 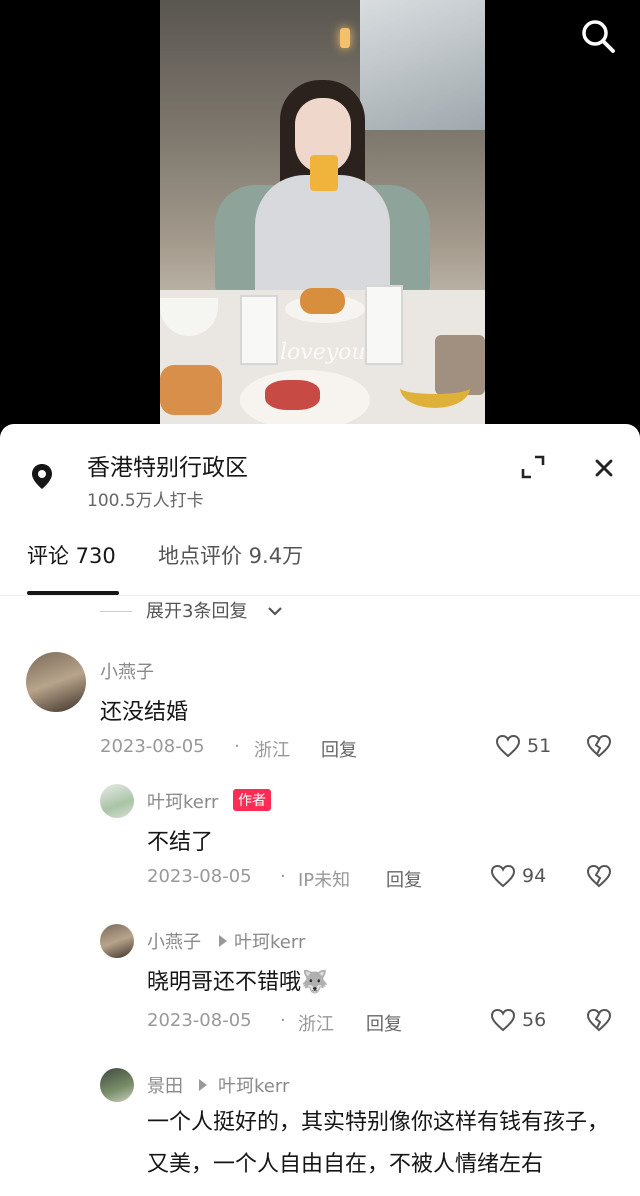 I want to click on location-pin-icon, so click(x=42, y=476).